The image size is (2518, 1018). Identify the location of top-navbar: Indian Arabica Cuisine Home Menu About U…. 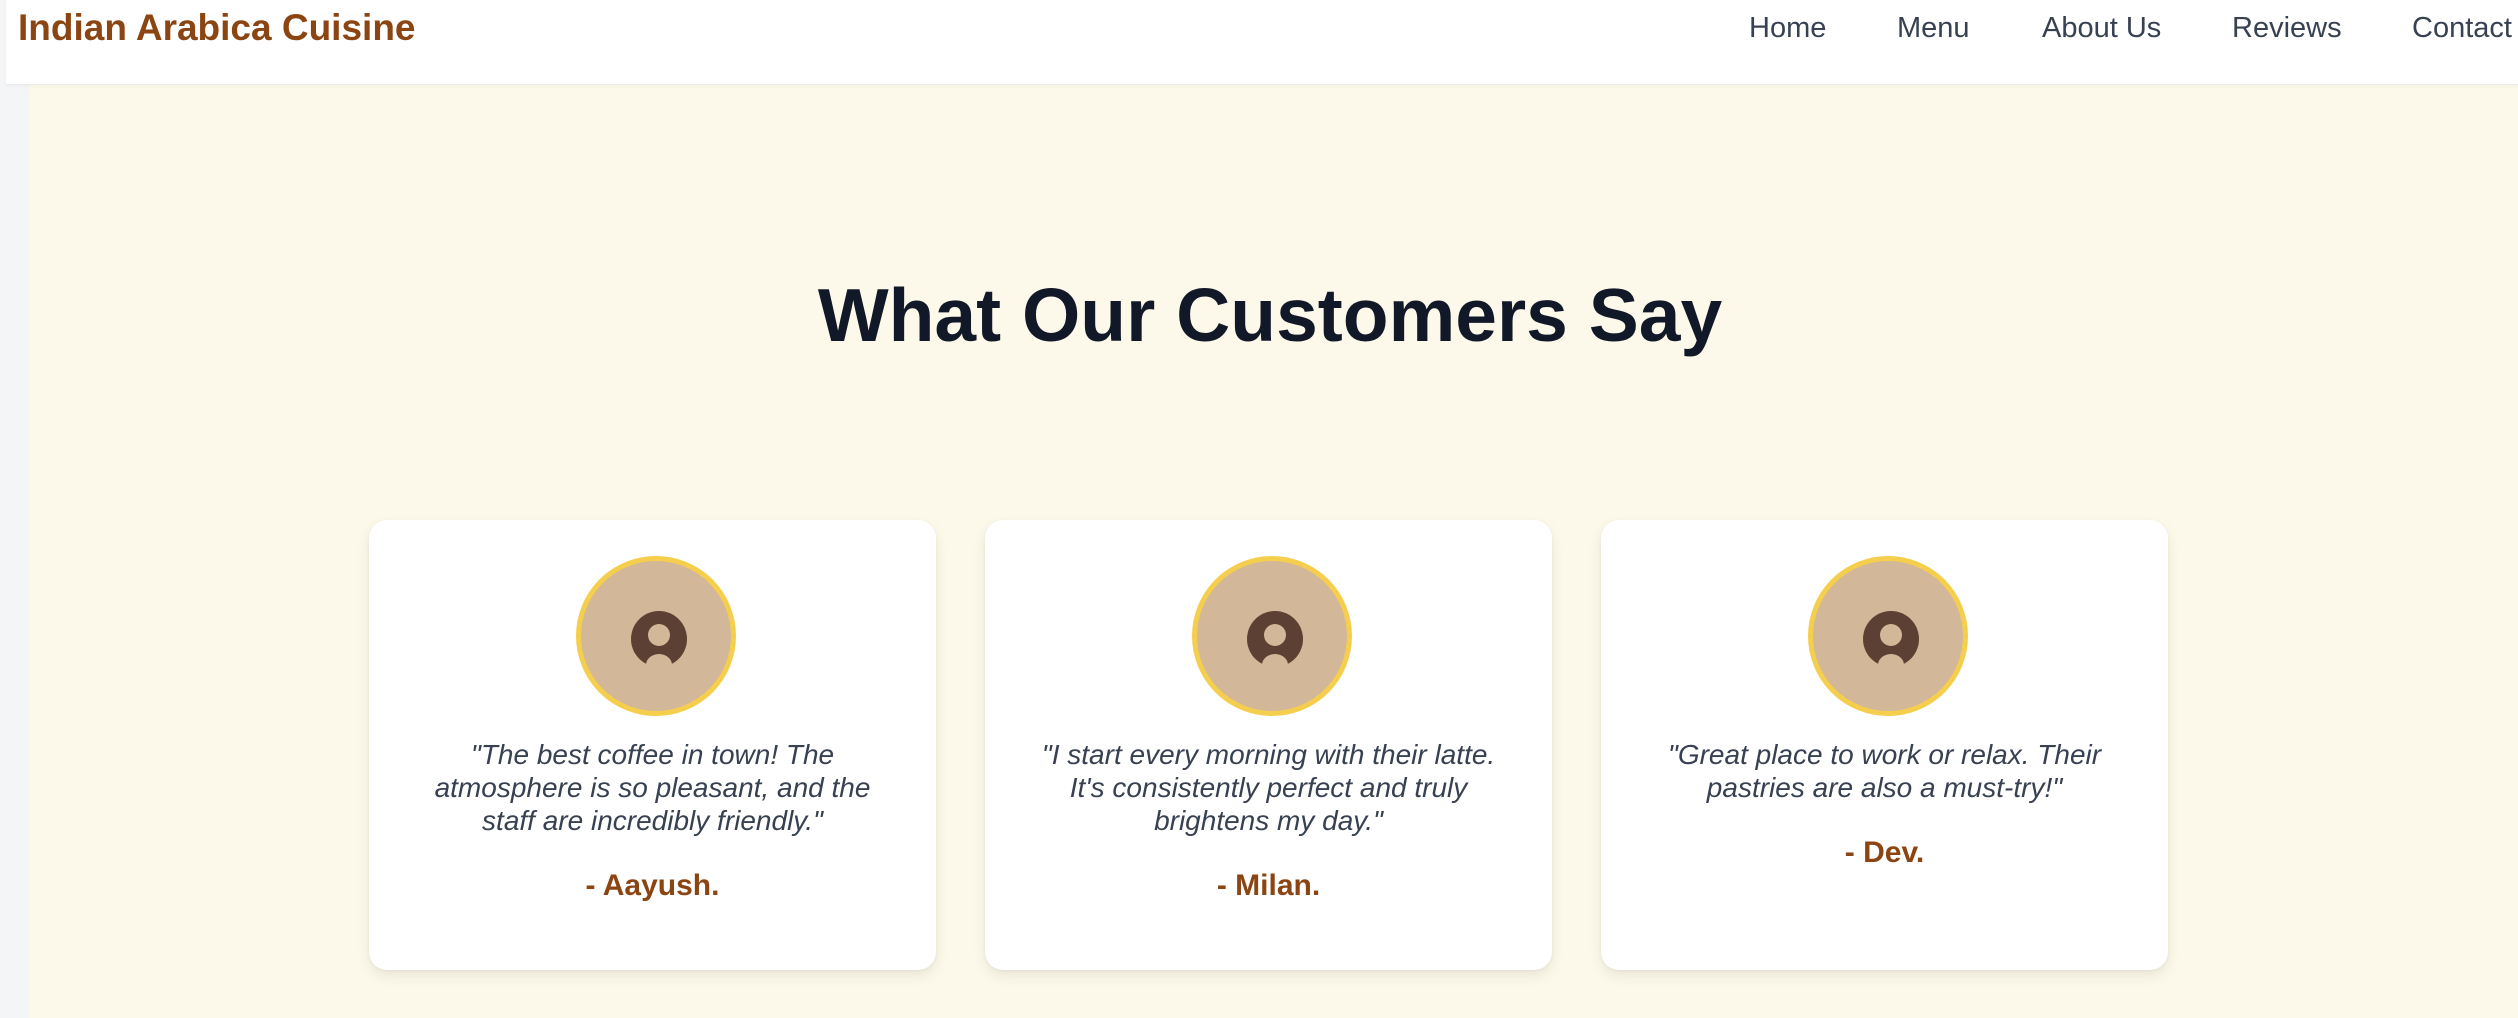
(1262, 42).